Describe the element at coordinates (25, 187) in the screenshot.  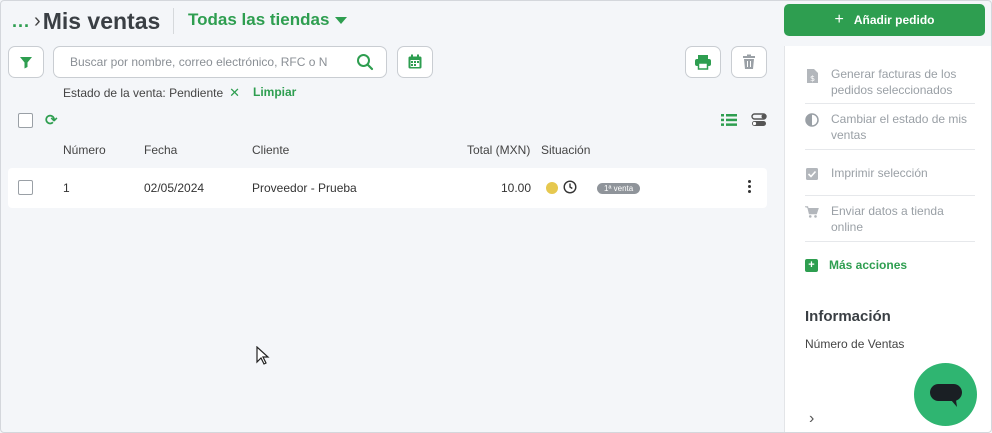
I see `row-checkbox` at that location.